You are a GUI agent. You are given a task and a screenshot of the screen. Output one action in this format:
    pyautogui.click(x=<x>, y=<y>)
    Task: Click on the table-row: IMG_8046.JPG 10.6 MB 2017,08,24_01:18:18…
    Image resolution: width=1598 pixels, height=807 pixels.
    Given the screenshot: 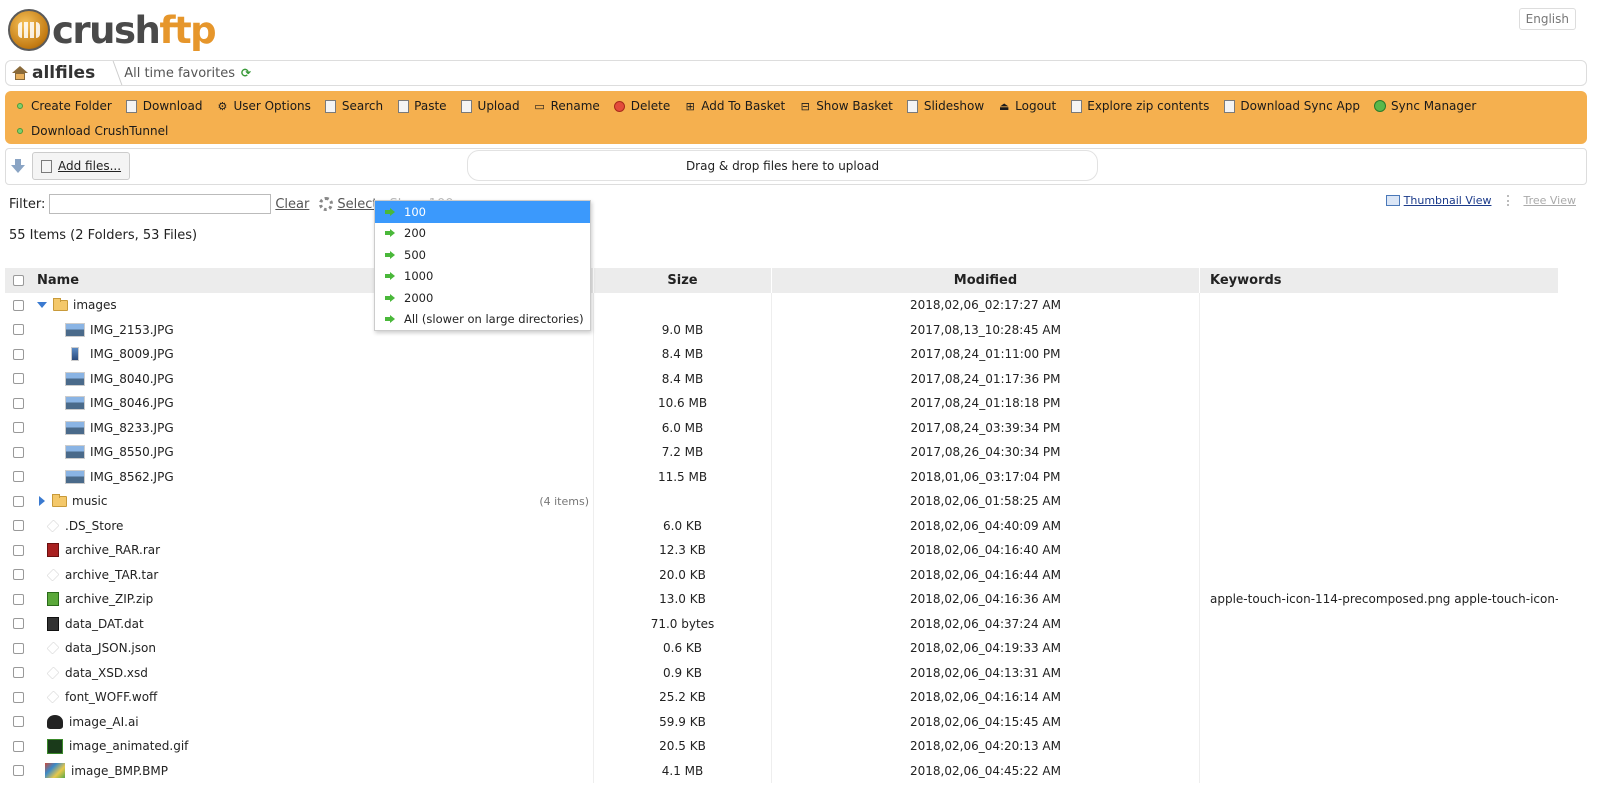 What is the action you would take?
    pyautogui.click(x=781, y=403)
    